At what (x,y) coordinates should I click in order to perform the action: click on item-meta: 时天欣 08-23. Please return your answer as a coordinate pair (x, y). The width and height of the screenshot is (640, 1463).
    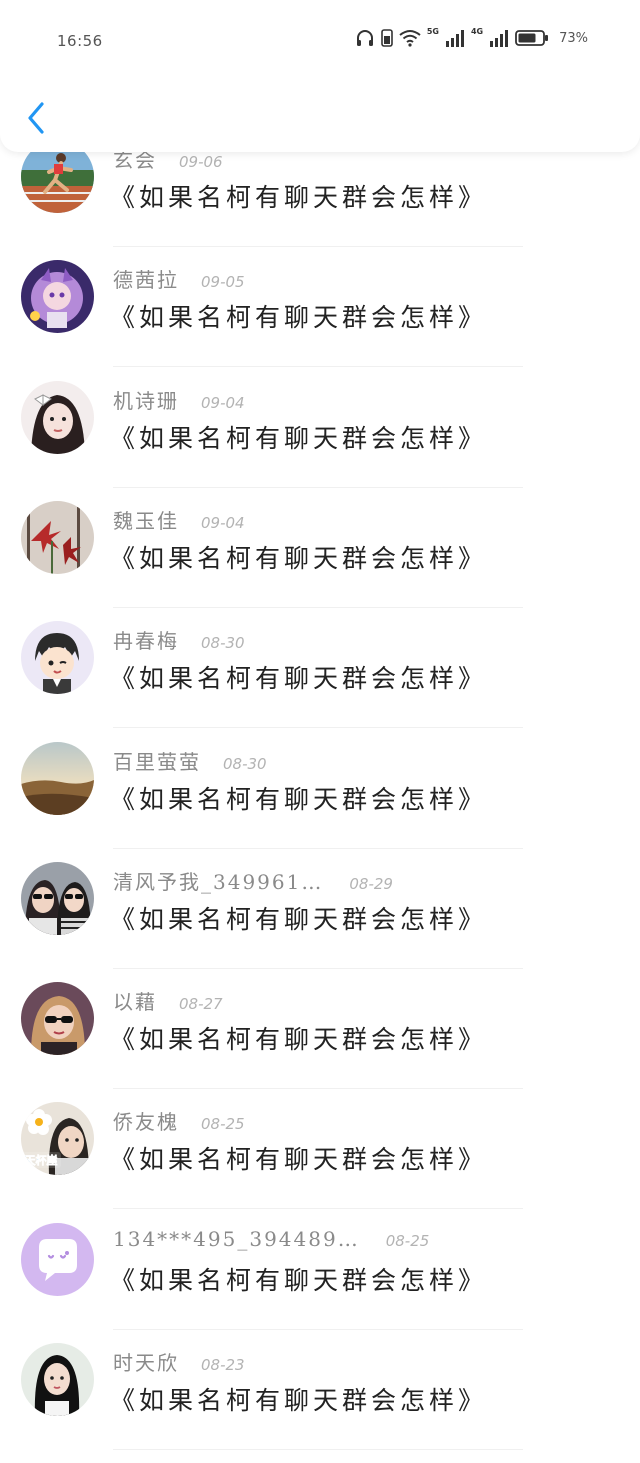
    Looking at the image, I should click on (179, 1361).